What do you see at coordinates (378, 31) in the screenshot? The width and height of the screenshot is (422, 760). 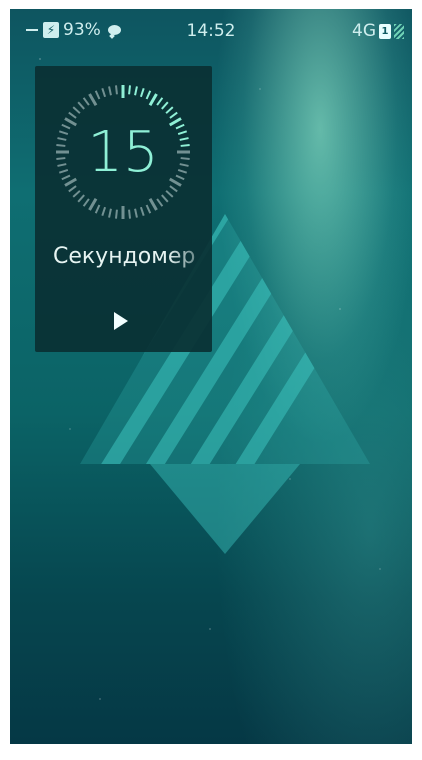 I see `status-right: 4G 1` at bounding box center [378, 31].